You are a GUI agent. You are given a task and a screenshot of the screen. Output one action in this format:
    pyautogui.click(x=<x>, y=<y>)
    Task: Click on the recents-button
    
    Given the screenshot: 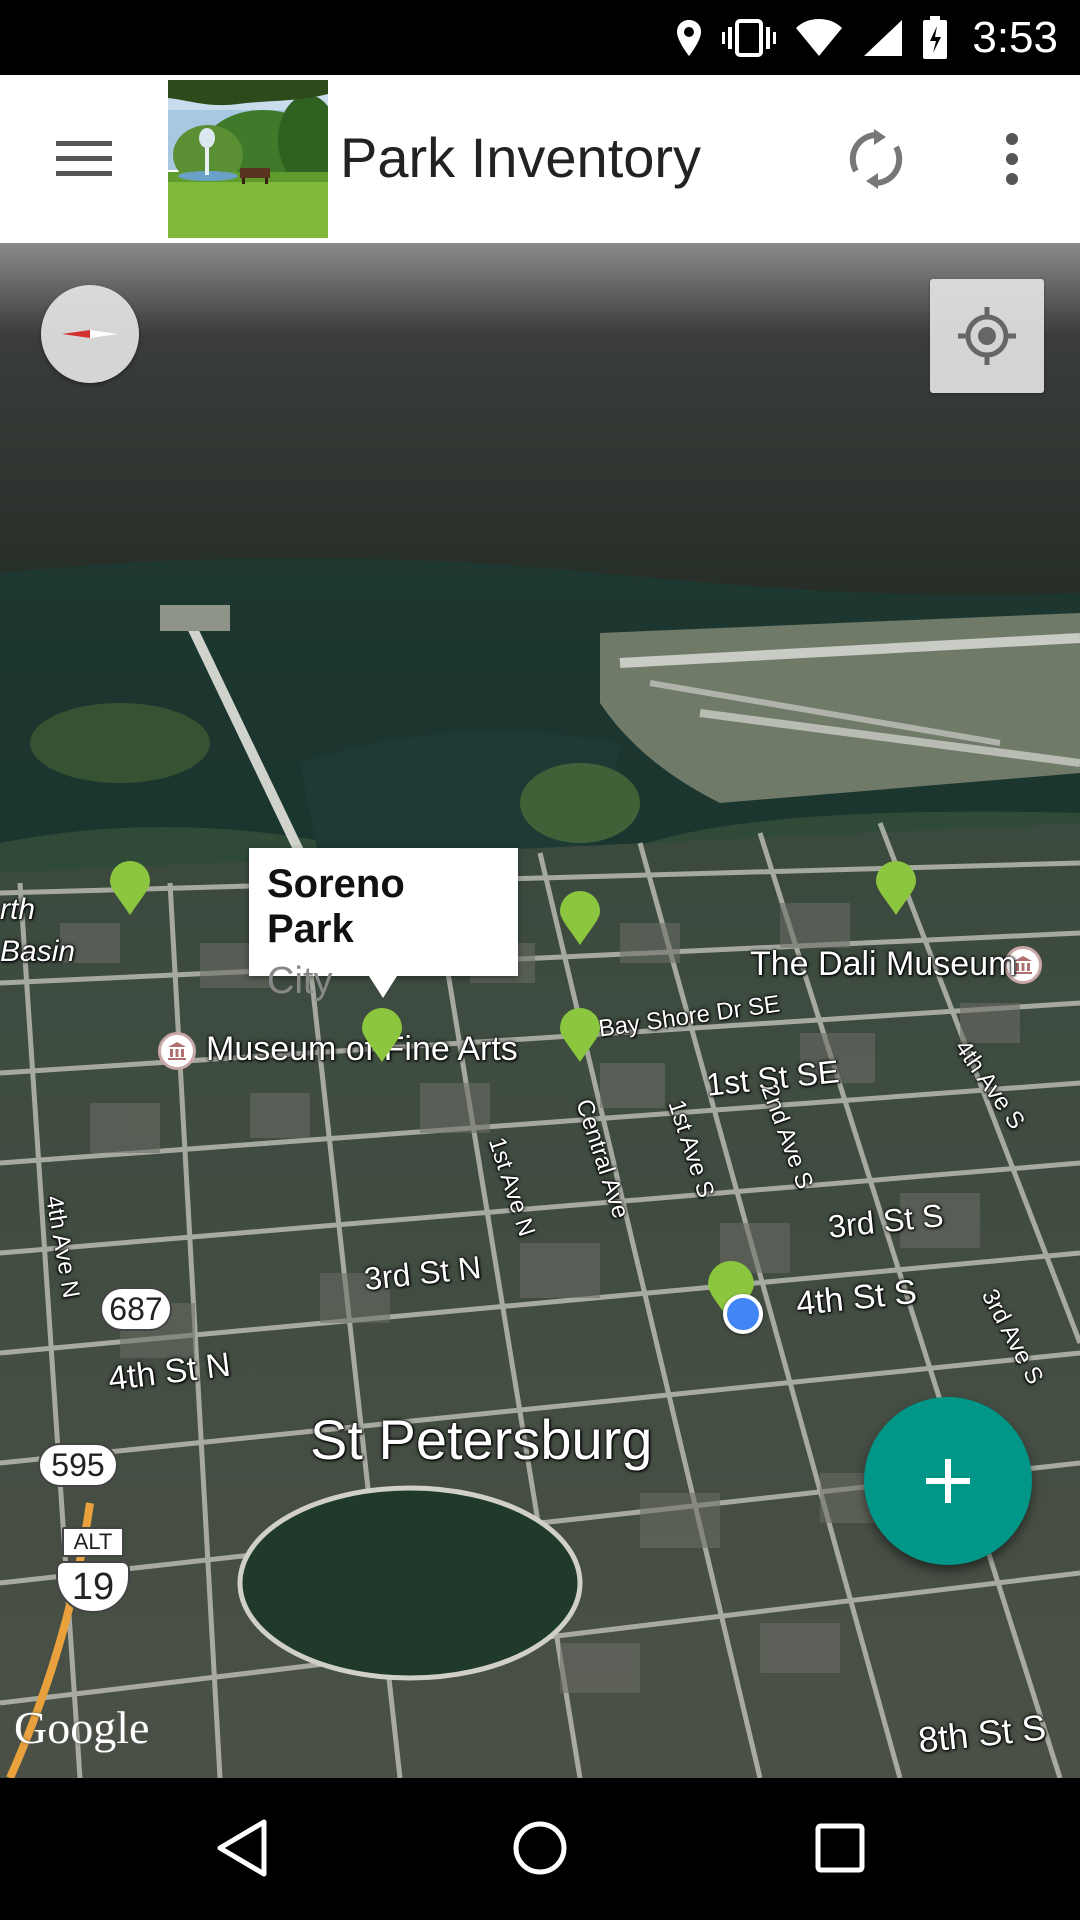 What is the action you would take?
    pyautogui.click(x=840, y=1848)
    